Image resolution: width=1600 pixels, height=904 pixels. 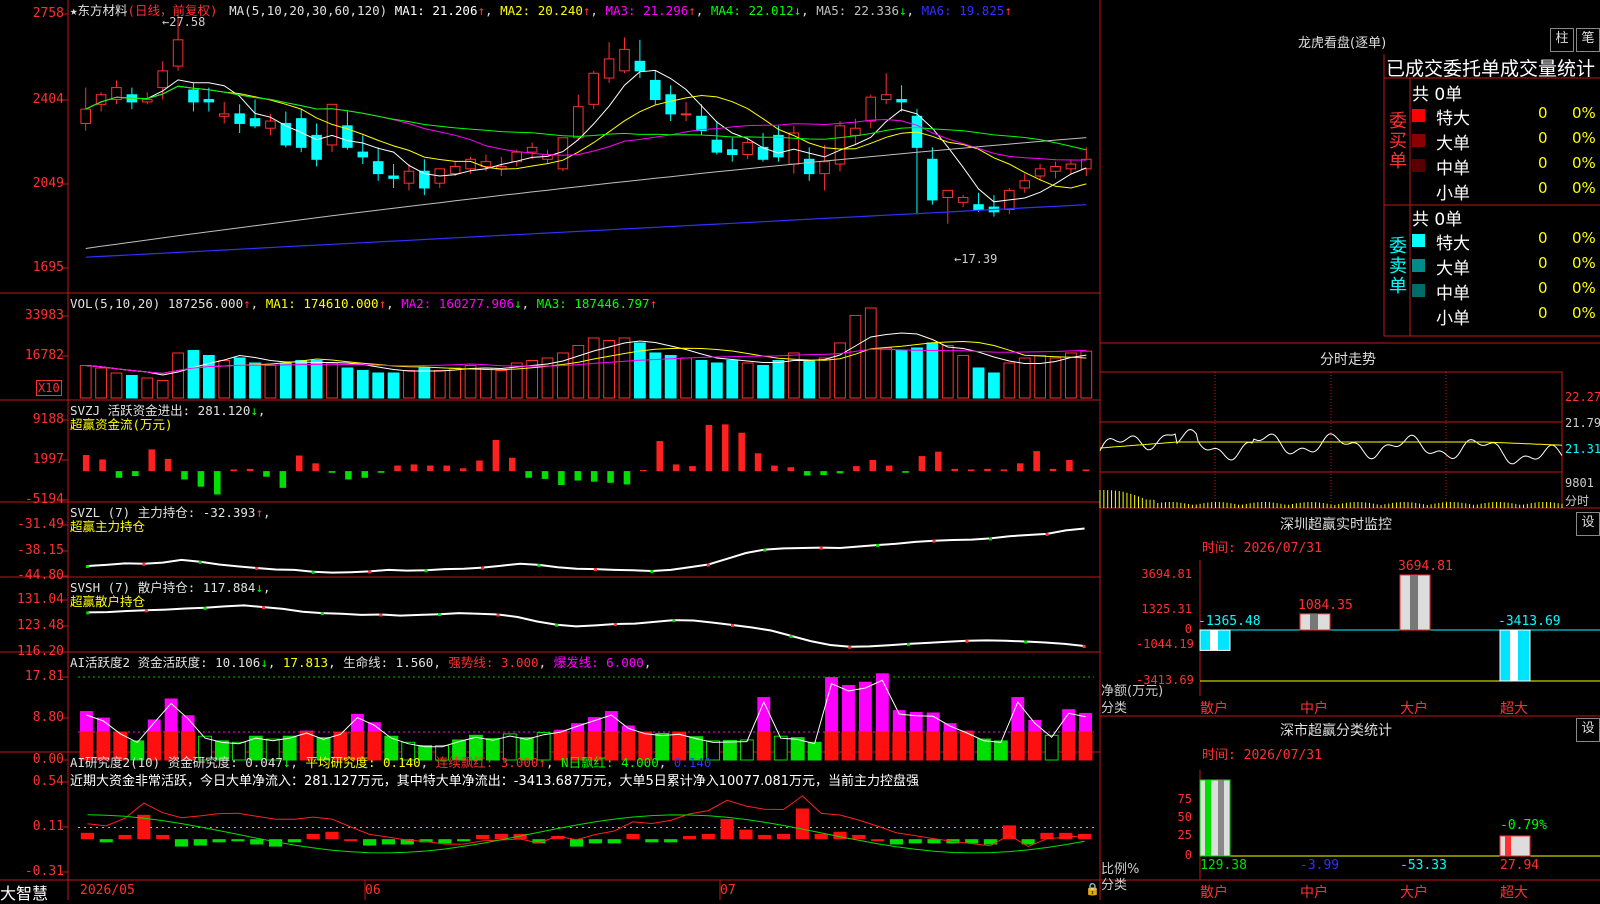 I want to click on order-percent: 0%, so click(x=1584, y=313).